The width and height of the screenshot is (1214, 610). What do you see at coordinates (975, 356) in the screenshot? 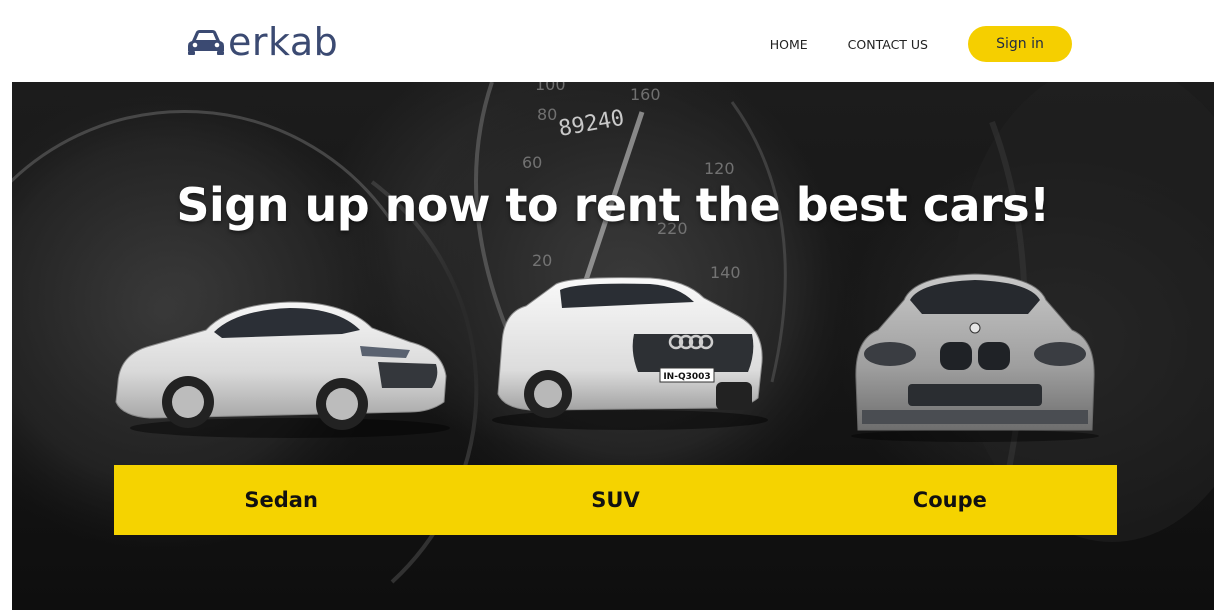
I see `coupe-car-image` at bounding box center [975, 356].